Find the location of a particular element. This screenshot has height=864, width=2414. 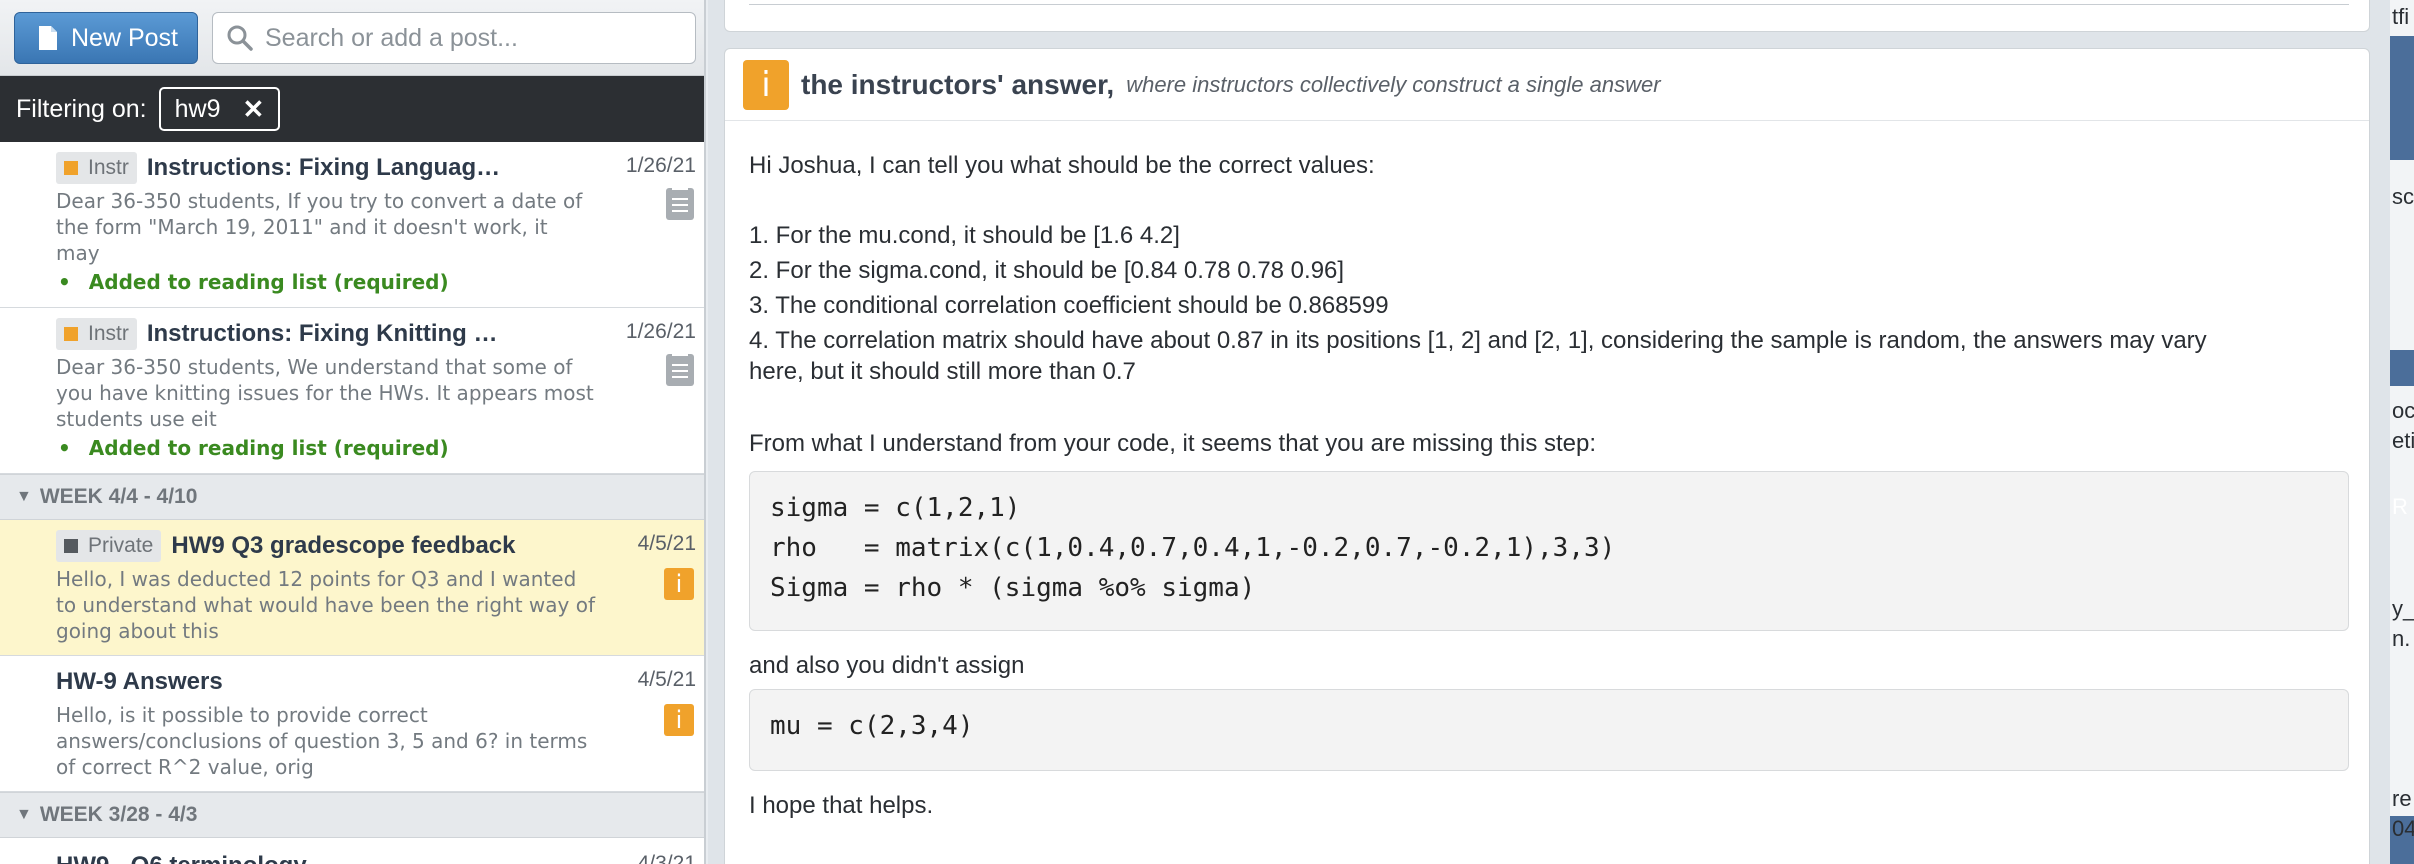

edge-text: y_ is located at coordinates (2403, 608).